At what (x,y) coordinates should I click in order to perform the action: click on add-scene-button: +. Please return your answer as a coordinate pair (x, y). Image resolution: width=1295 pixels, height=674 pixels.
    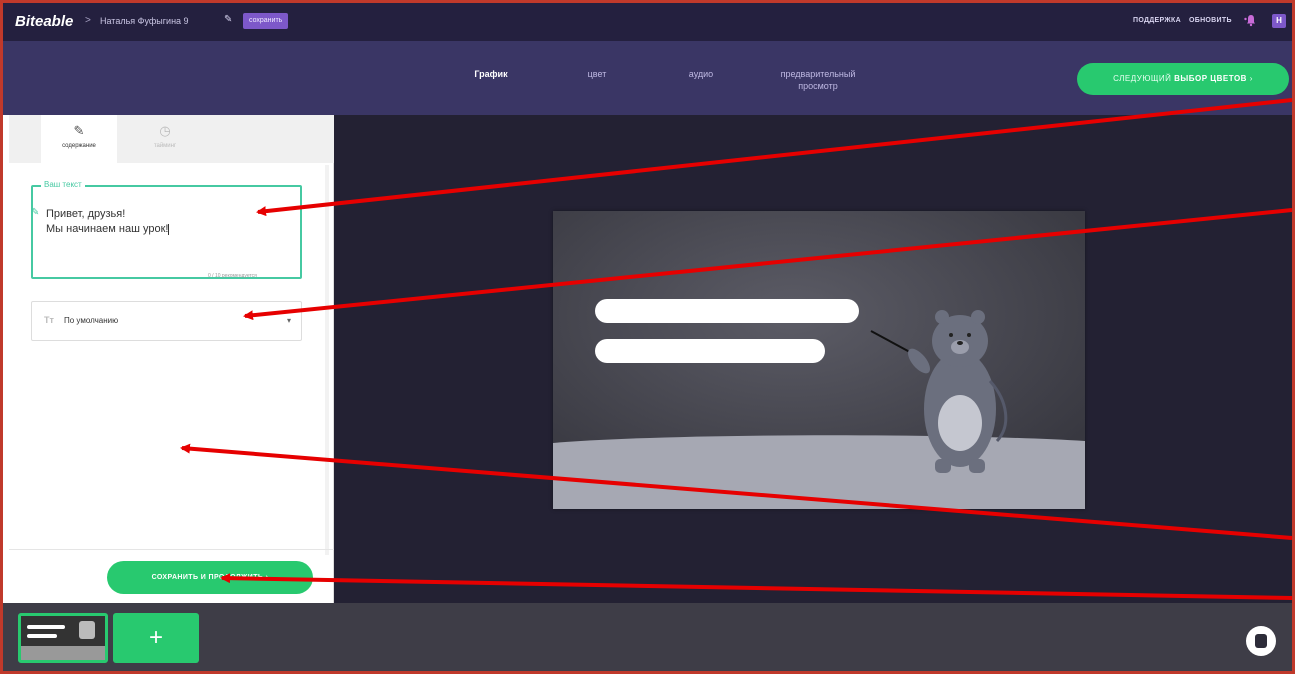
    Looking at the image, I should click on (156, 638).